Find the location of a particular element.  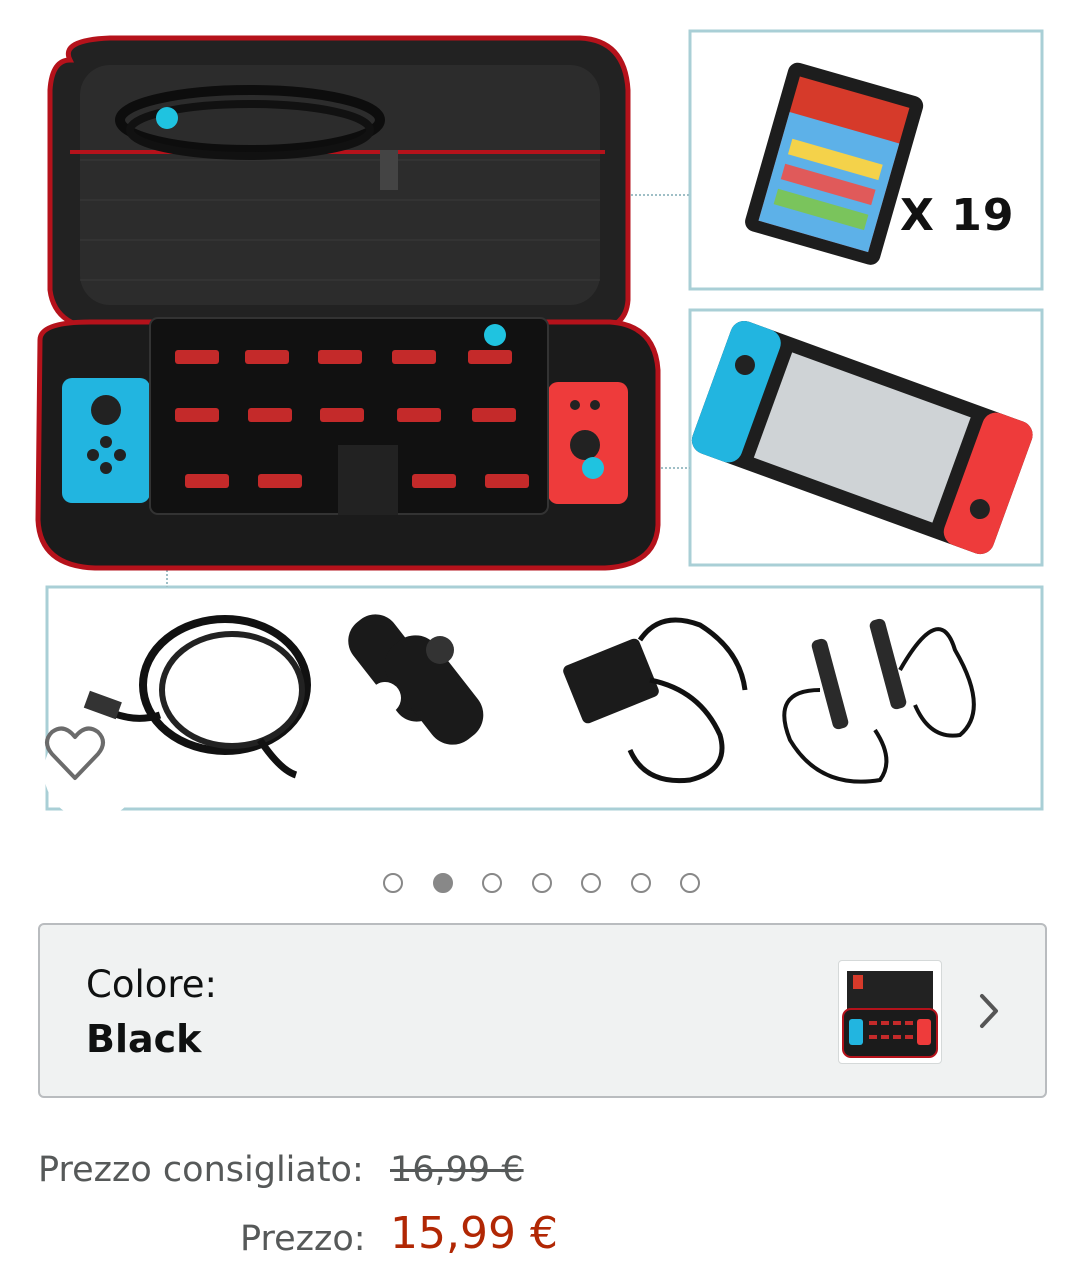

list-price: 16,99 € is located at coordinates (457, 1170).